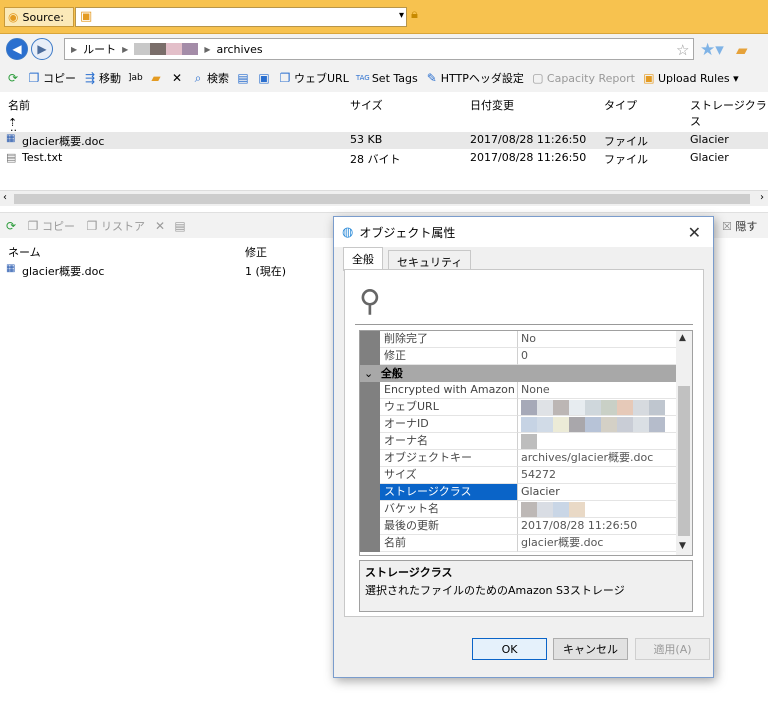  I want to click on ok-button: OK, so click(509, 649).